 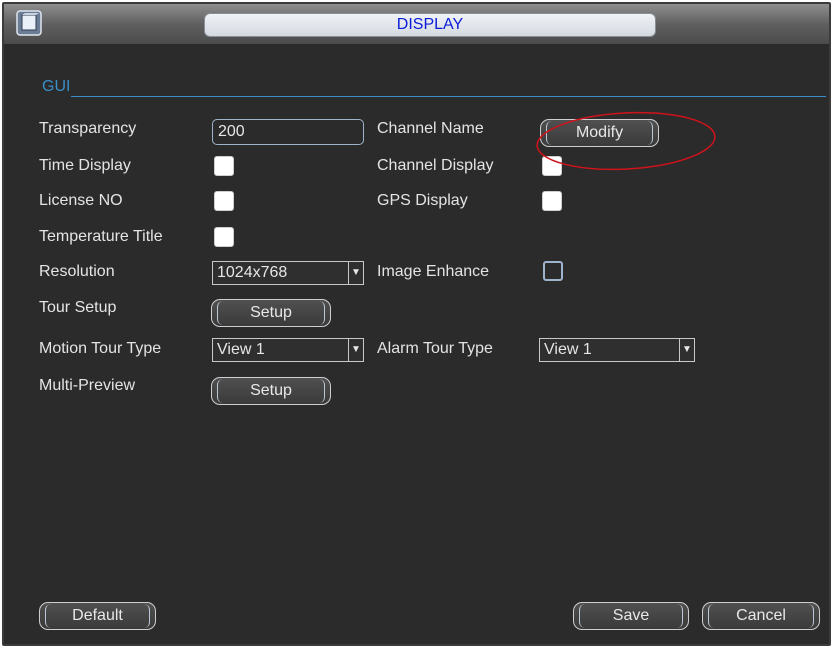 What do you see at coordinates (568, 349) in the screenshot?
I see `alarm-tour-type-value: View 1` at bounding box center [568, 349].